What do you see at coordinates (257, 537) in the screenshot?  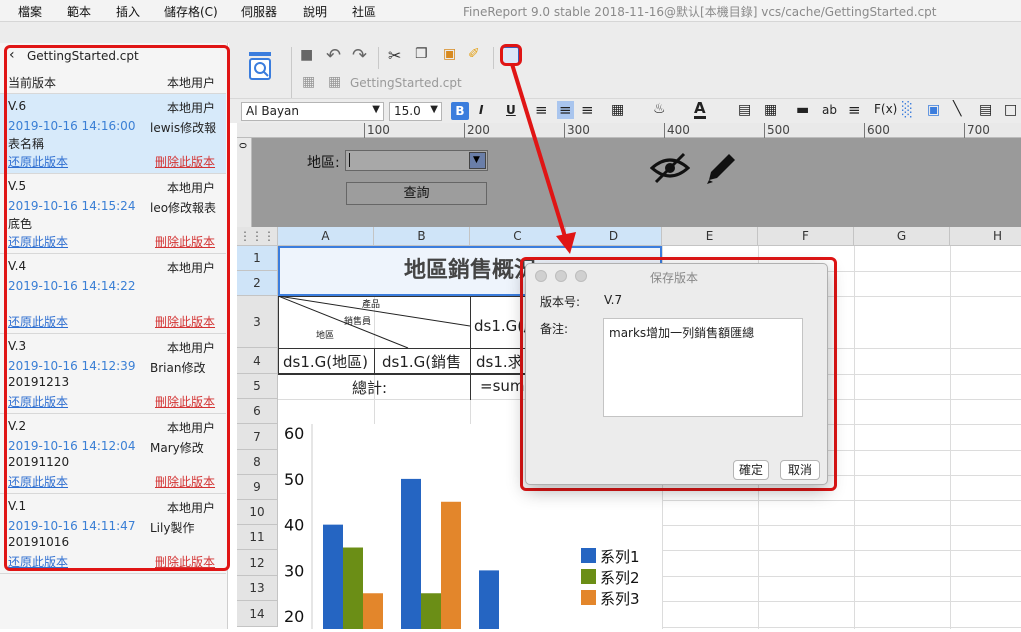 I see `row-header: 11` at bounding box center [257, 537].